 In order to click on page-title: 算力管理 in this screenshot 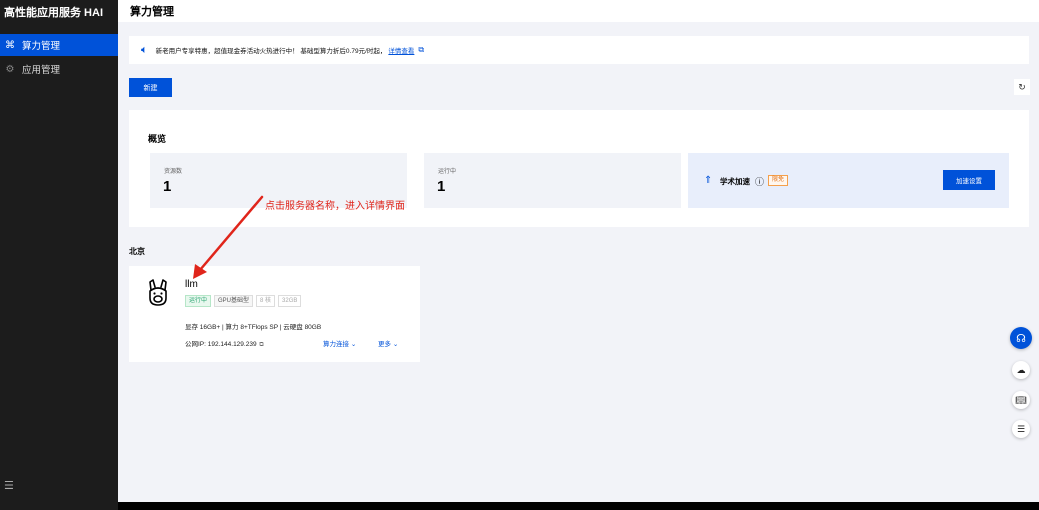, I will do `click(152, 12)`.